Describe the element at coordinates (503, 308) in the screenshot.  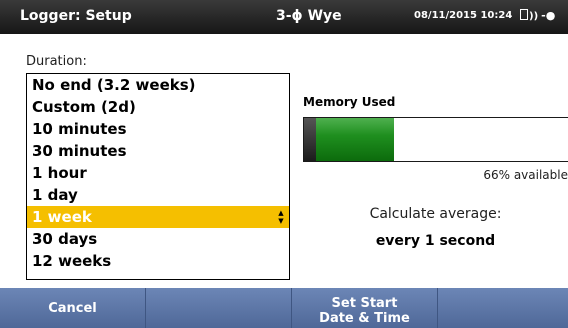
I see `softkey-4-button` at that location.